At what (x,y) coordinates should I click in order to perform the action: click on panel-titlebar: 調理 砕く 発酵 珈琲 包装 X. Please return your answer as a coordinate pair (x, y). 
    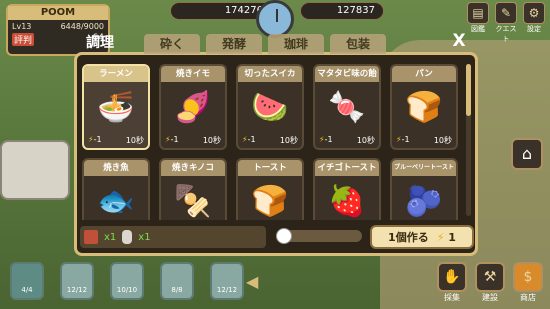
    Looking at the image, I should click on (276, 43).